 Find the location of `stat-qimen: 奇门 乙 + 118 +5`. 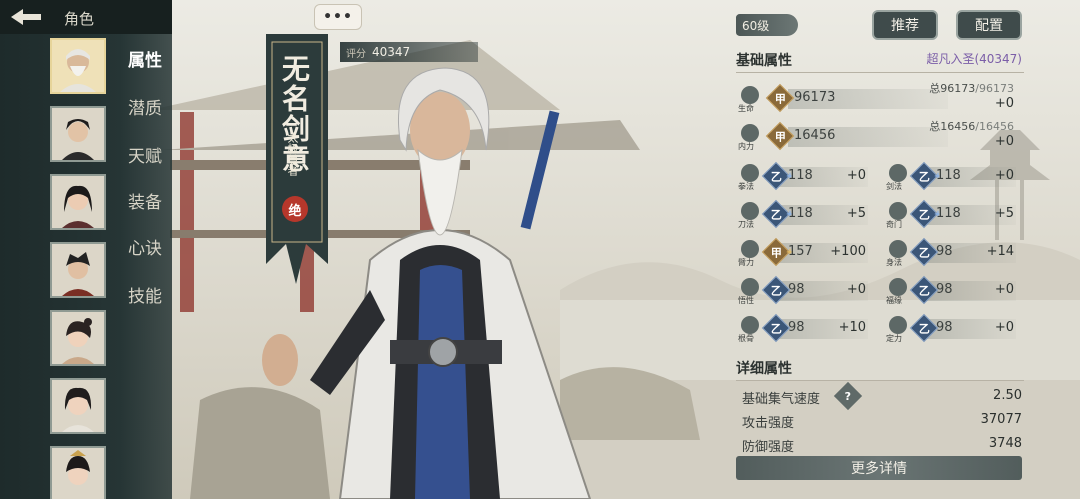

stat-qimen: 奇门 乙 + 118 +5 is located at coordinates (954, 216).